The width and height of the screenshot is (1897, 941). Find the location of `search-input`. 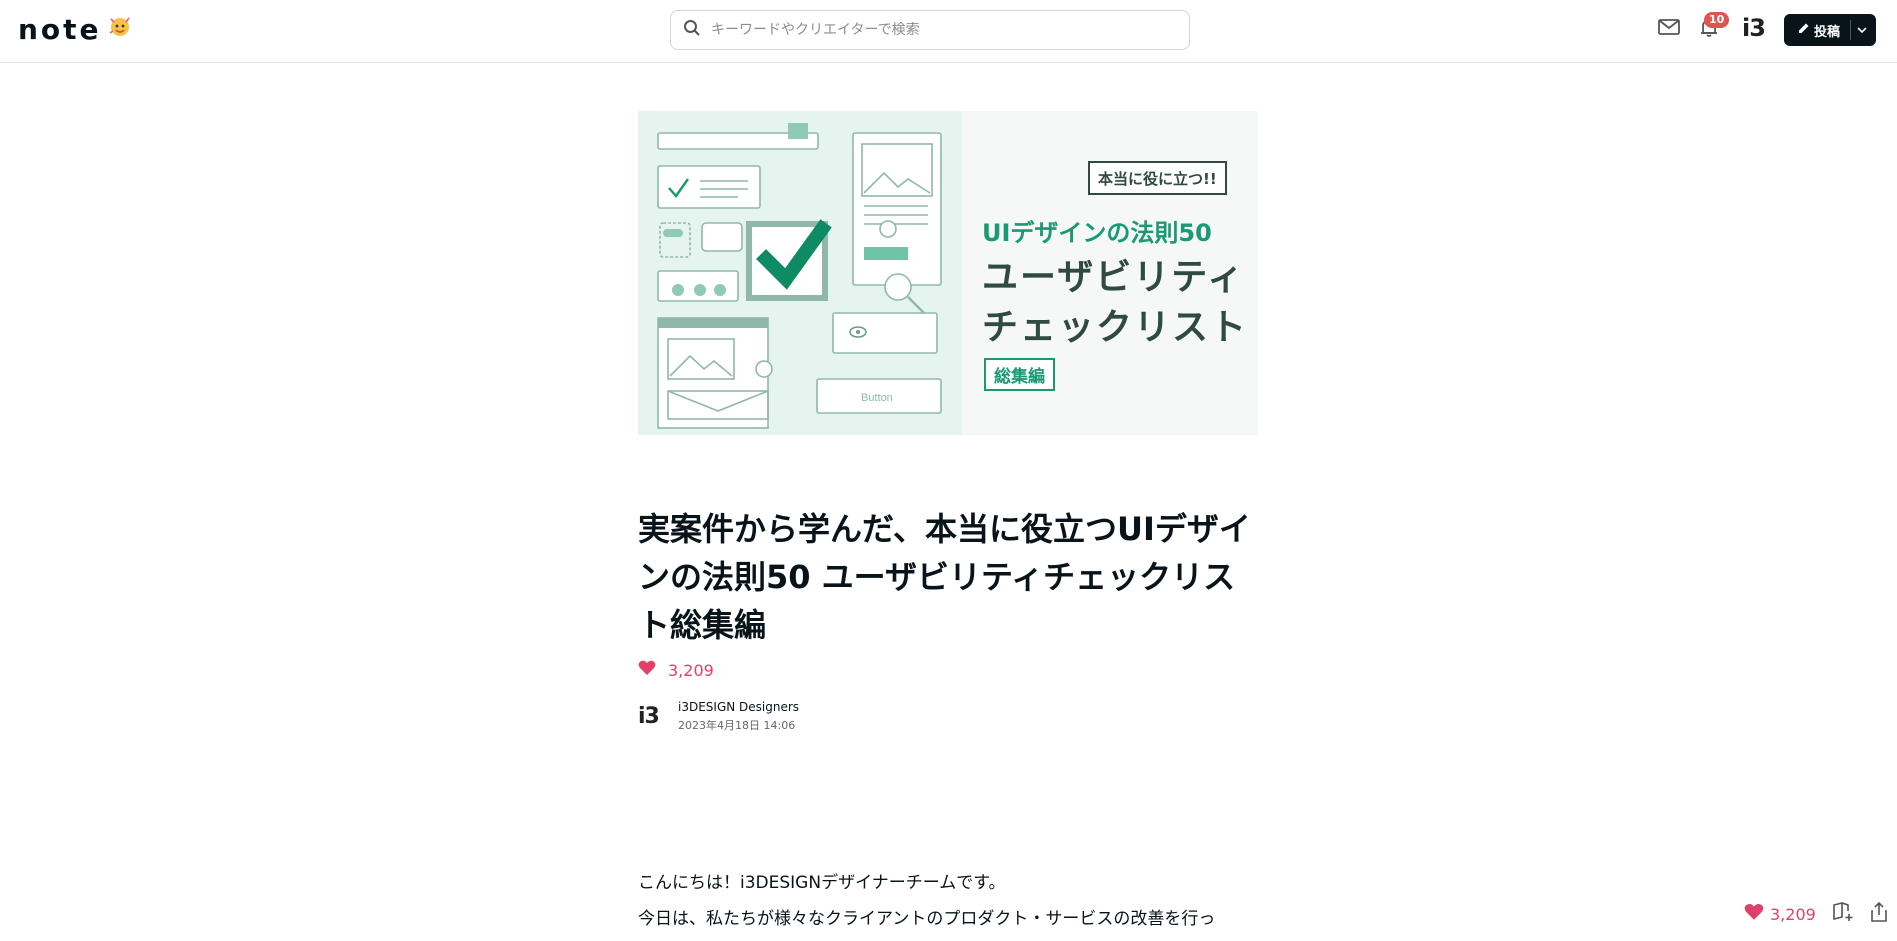

search-input is located at coordinates (931, 30).